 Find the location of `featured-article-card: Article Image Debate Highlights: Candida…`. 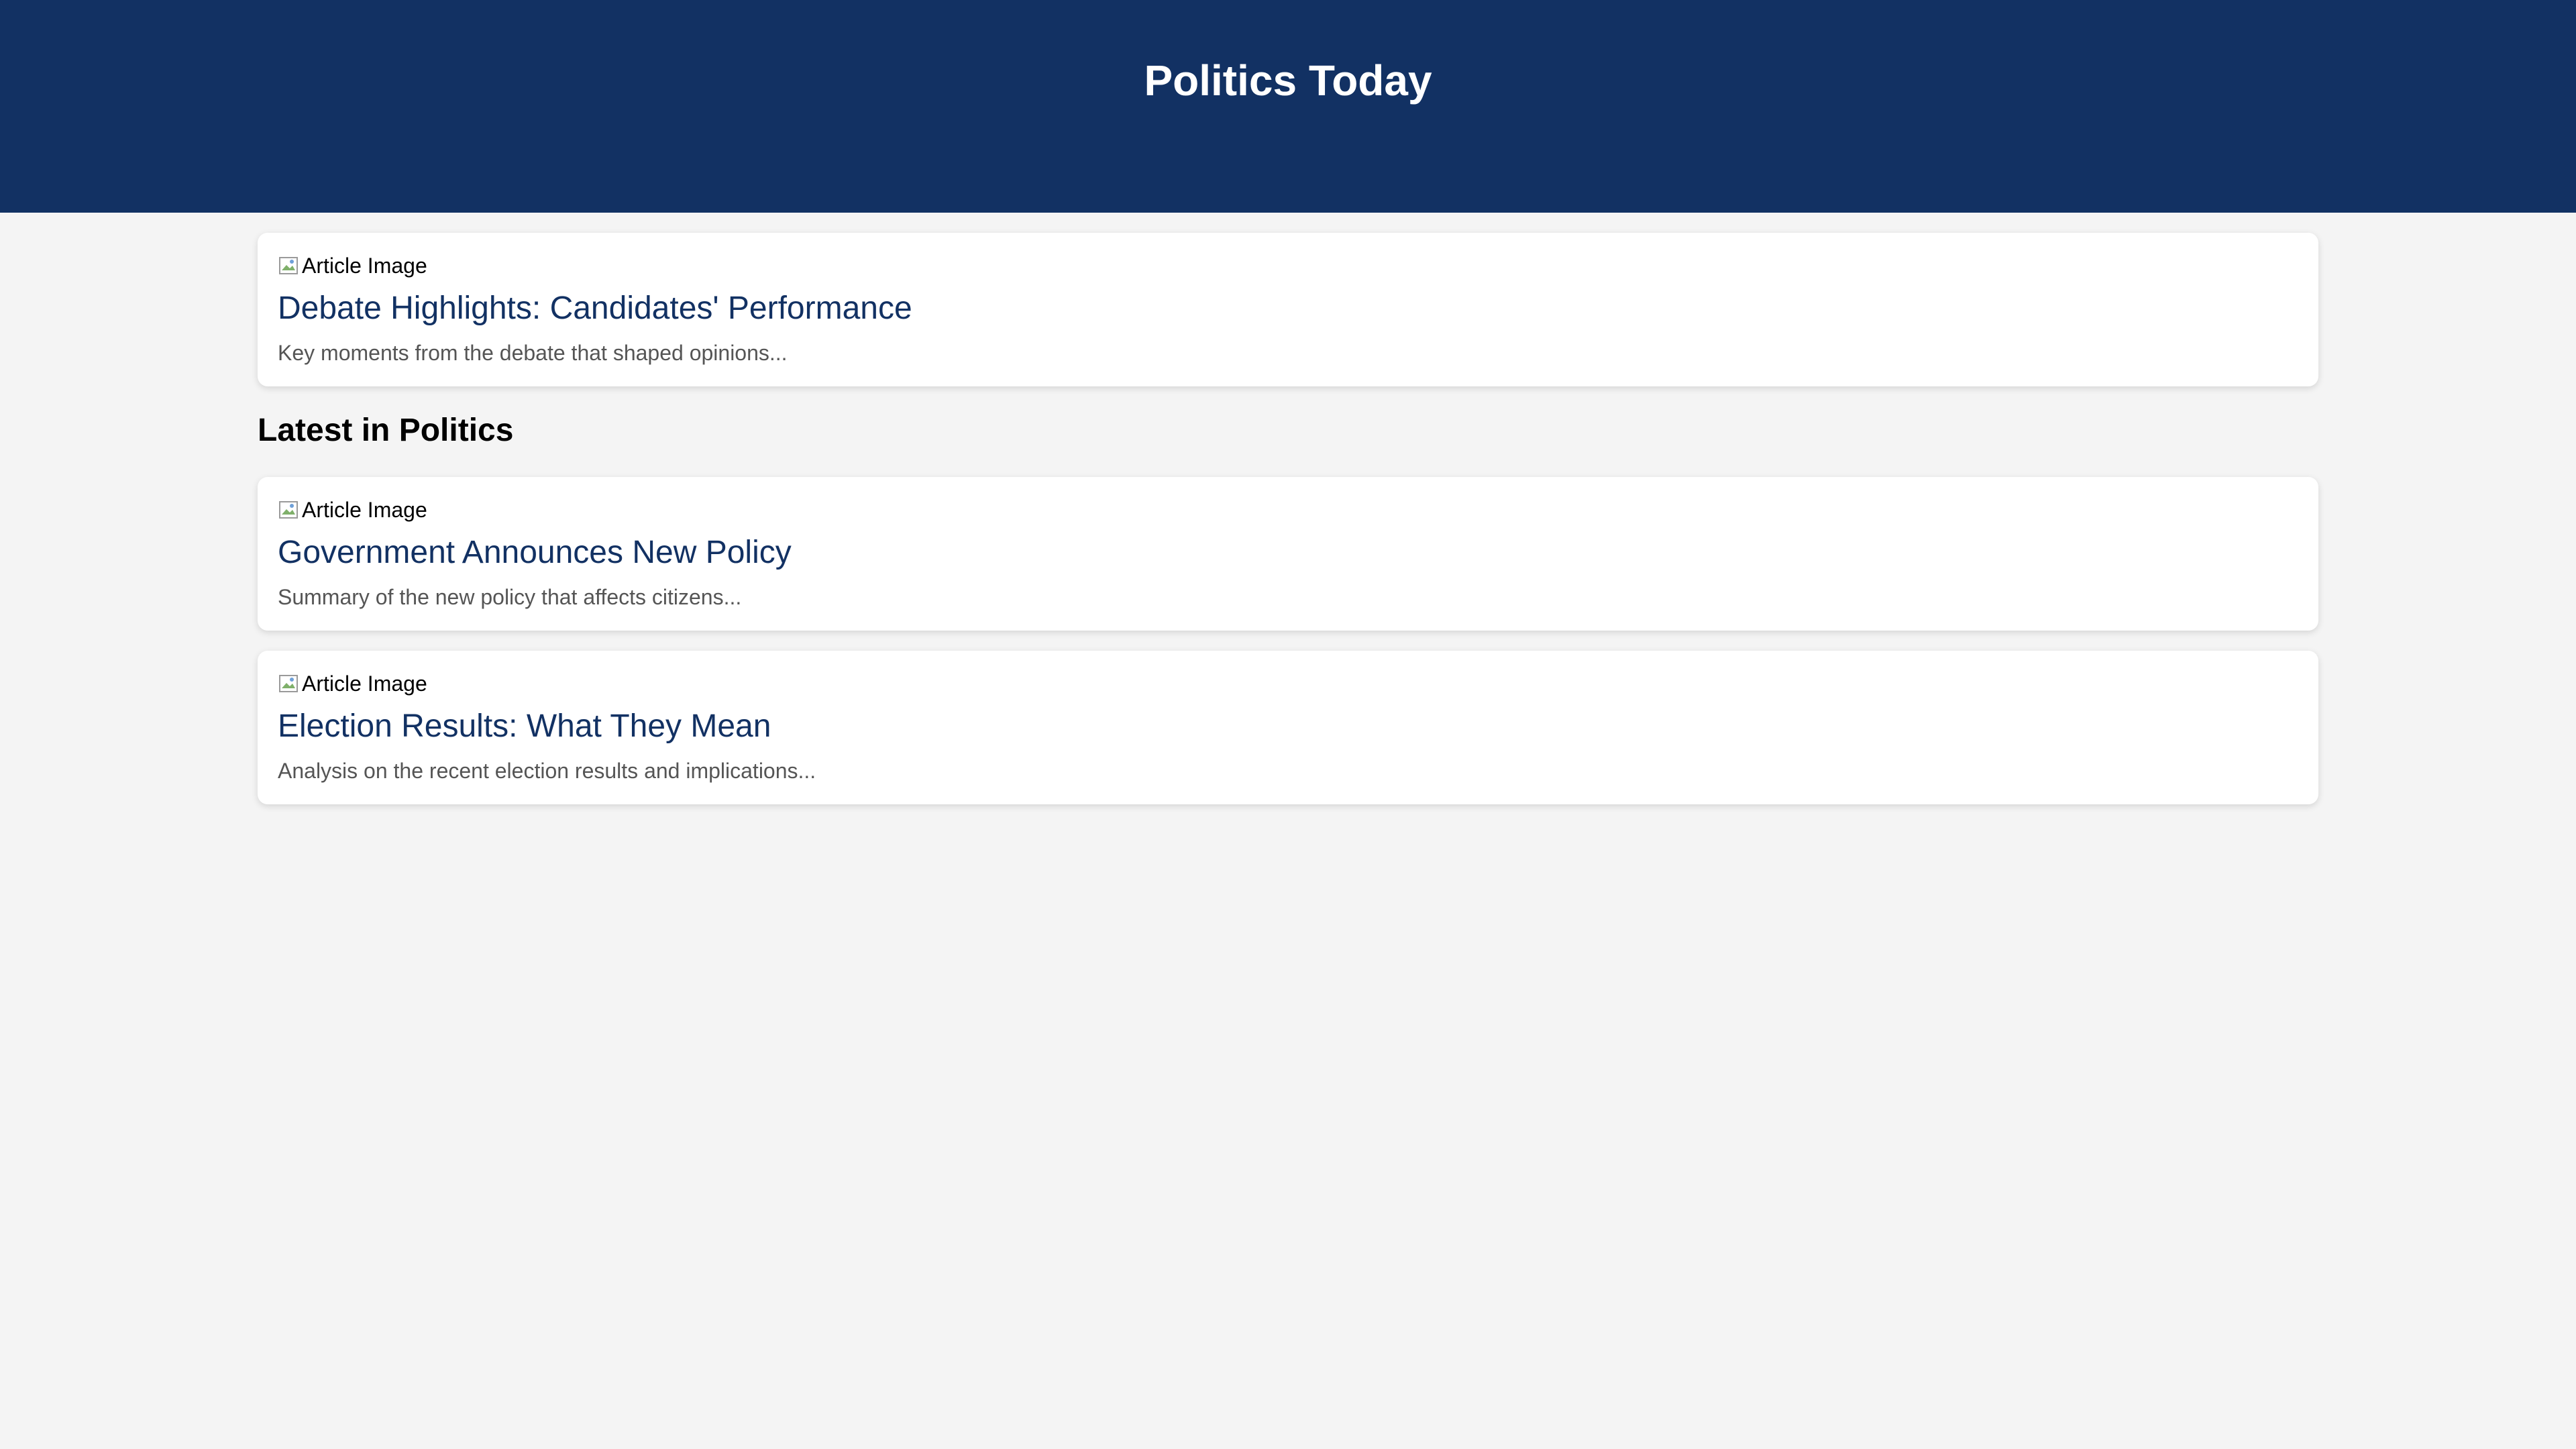

featured-article-card: Article Image Debate Highlights: Candida… is located at coordinates (1288, 309).